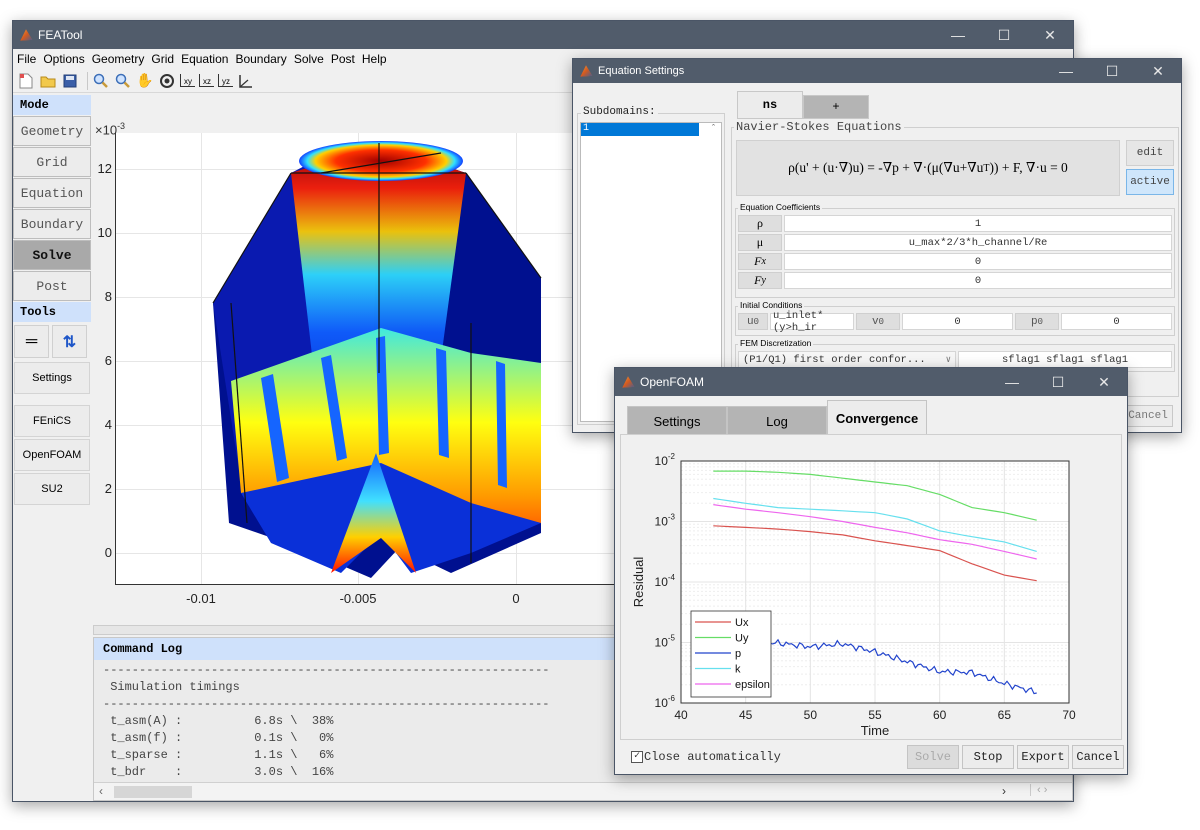 The height and width of the screenshot is (830, 1200). Describe the element at coordinates (780, 207) in the screenshot. I see `coefficients-label: Equation Coefficients` at that location.